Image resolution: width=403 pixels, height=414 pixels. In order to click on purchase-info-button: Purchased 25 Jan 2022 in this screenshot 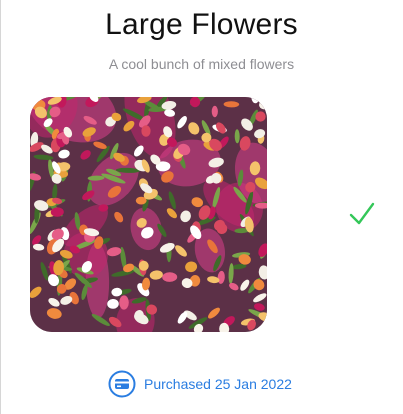, I will do `click(200, 384)`.